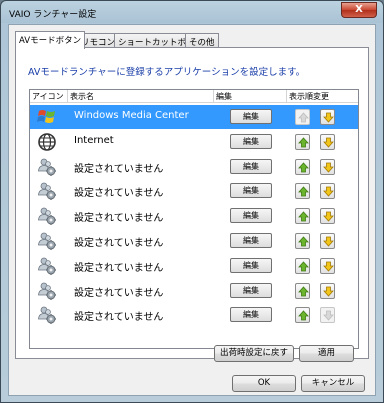  What do you see at coordinates (264, 383) in the screenshot?
I see `ok-button: OK` at bounding box center [264, 383].